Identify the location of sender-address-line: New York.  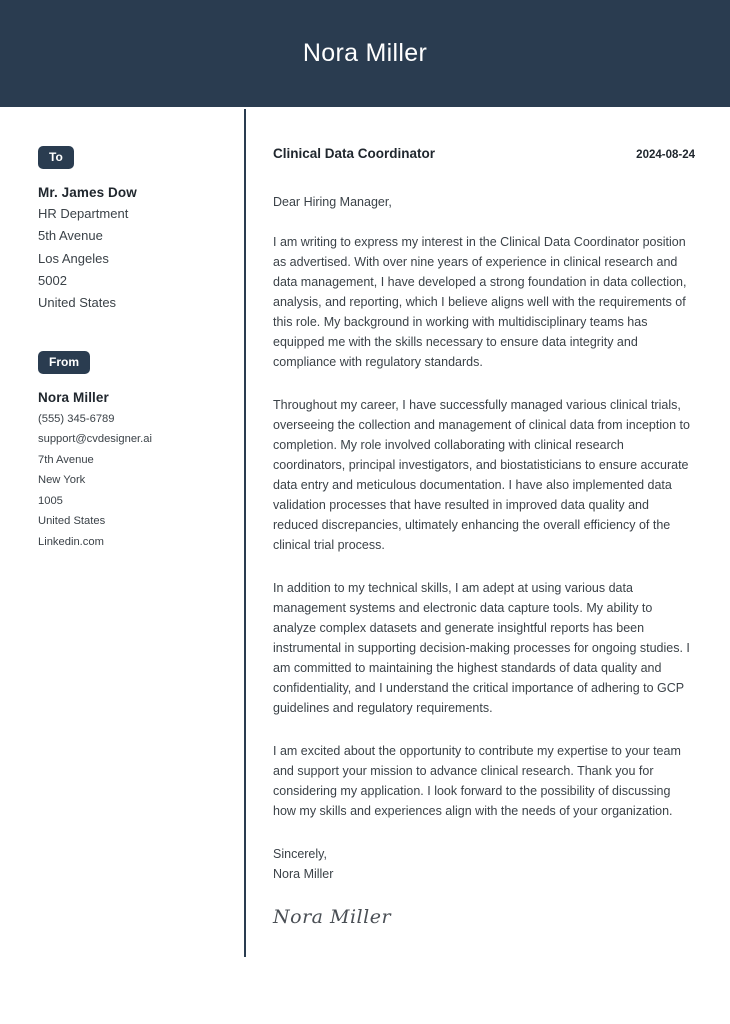
(62, 480).